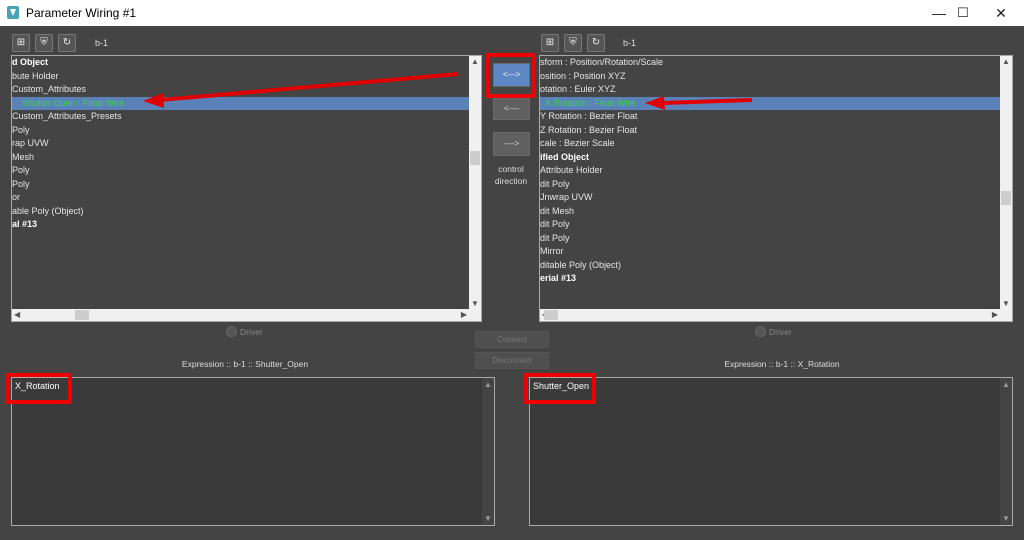  Describe the element at coordinates (240, 225) in the screenshot. I see `tree-item: al #13` at that location.